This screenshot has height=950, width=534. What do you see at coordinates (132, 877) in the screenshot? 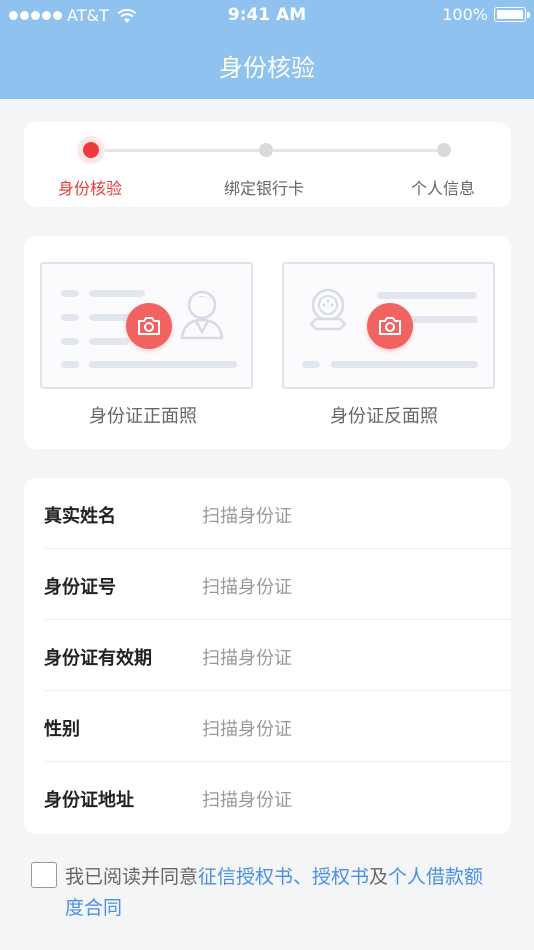
I see `agreement-prefix: 我已阅读并同意` at bounding box center [132, 877].